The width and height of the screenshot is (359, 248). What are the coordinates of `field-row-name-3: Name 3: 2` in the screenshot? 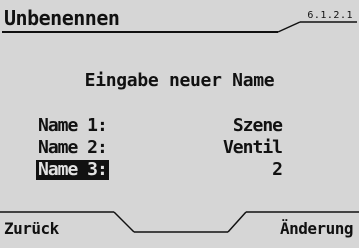 It's located at (159, 169).